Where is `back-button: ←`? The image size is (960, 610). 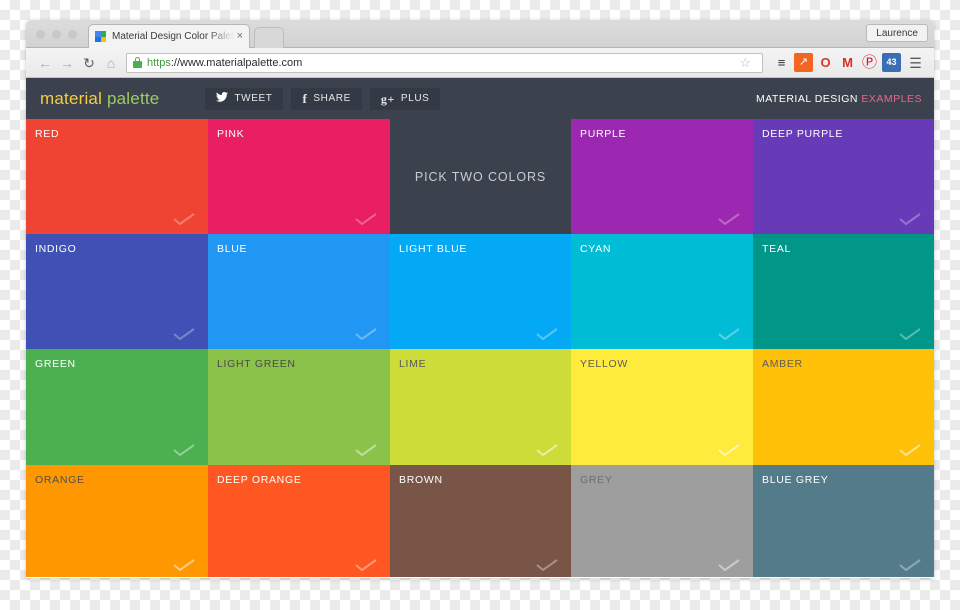 back-button: ← is located at coordinates (45, 63).